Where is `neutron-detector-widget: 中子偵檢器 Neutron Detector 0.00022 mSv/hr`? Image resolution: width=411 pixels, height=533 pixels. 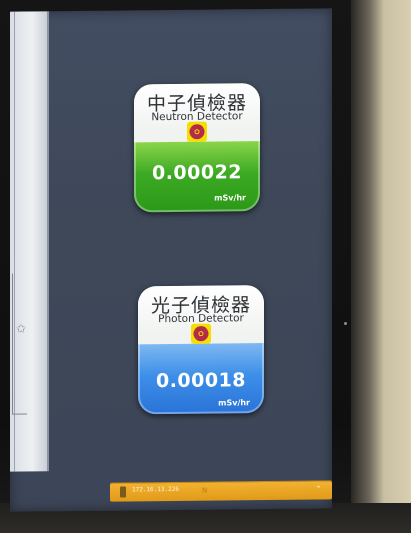
neutron-detector-widget: 中子偵檢器 Neutron Detector 0.00022 mSv/hr is located at coordinates (197, 148).